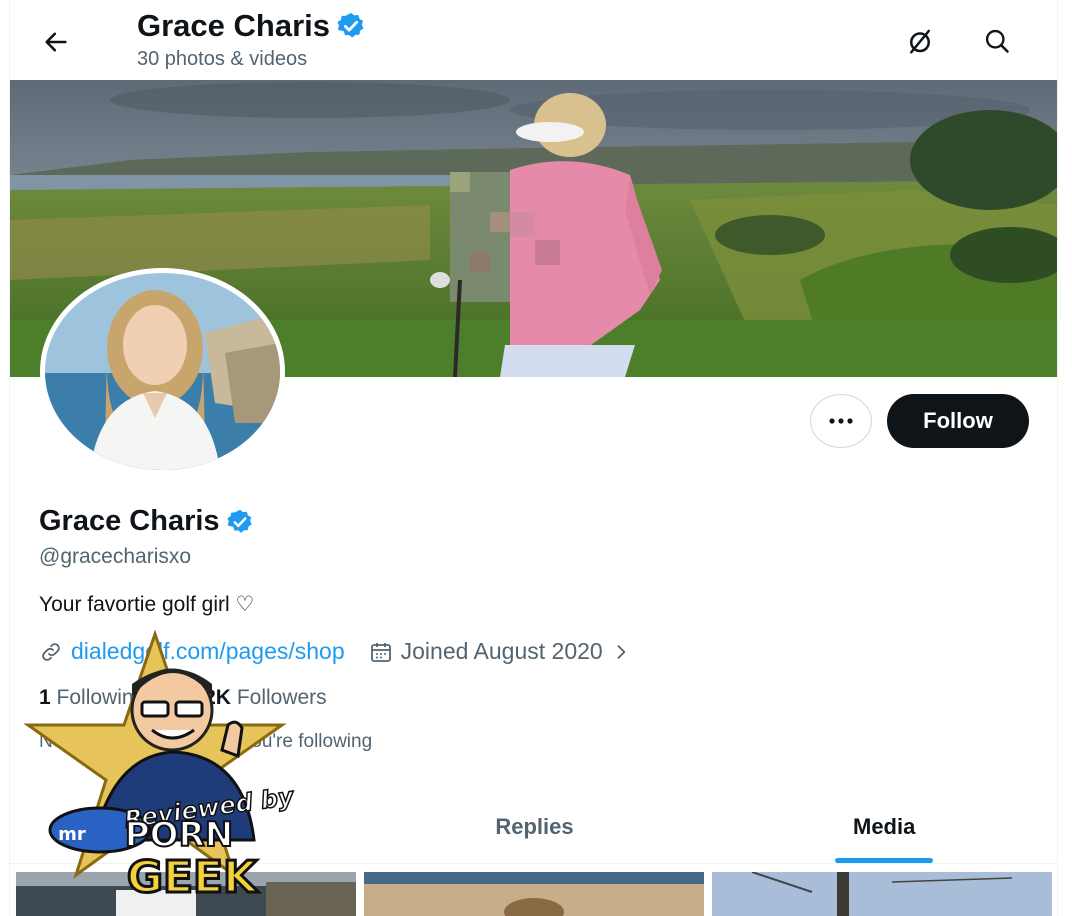 Image resolution: width=1072 pixels, height=916 pixels. Describe the element at coordinates (380, 652) in the screenshot. I see `calendar-icon` at that location.